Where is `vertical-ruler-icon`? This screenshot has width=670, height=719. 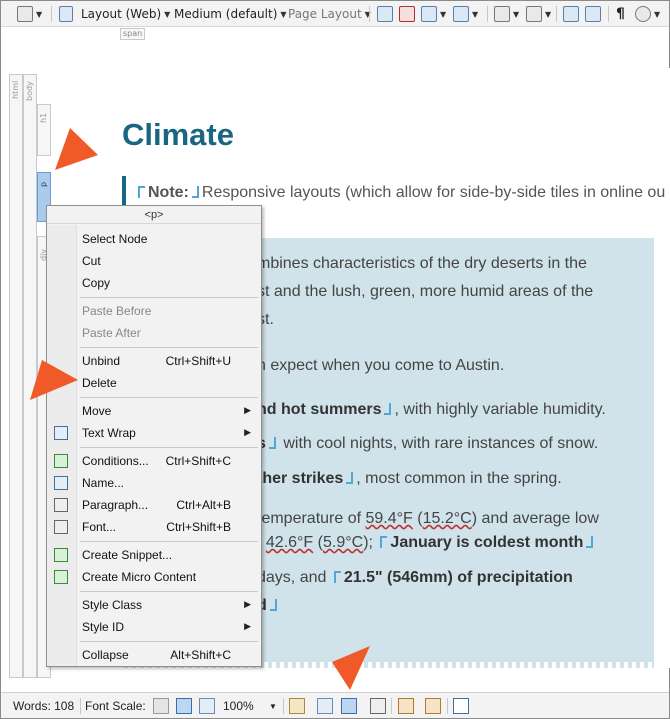 vertical-ruler-icon is located at coordinates (433, 706).